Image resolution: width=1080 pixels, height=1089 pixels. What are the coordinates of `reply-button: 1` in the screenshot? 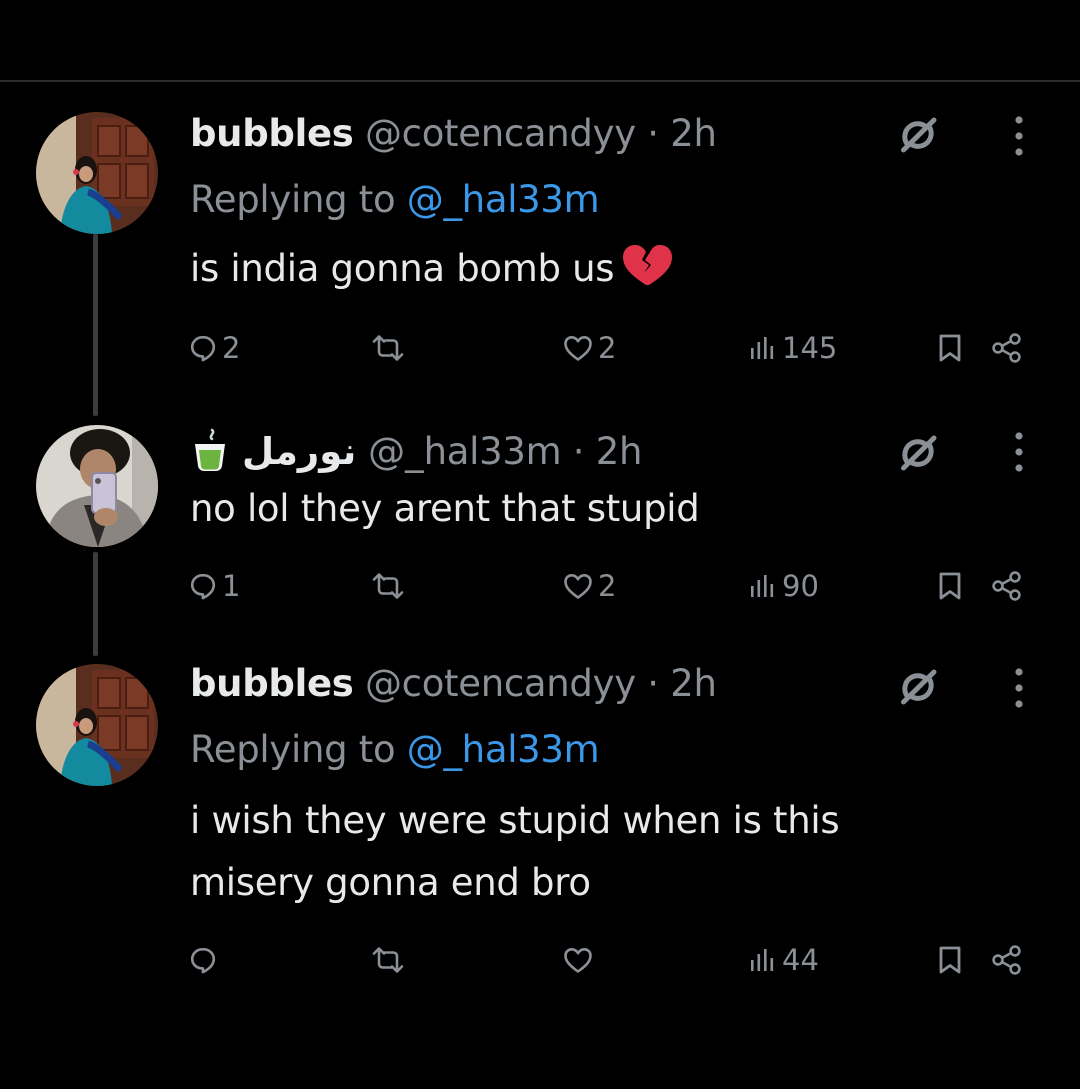 It's located at (214, 586).